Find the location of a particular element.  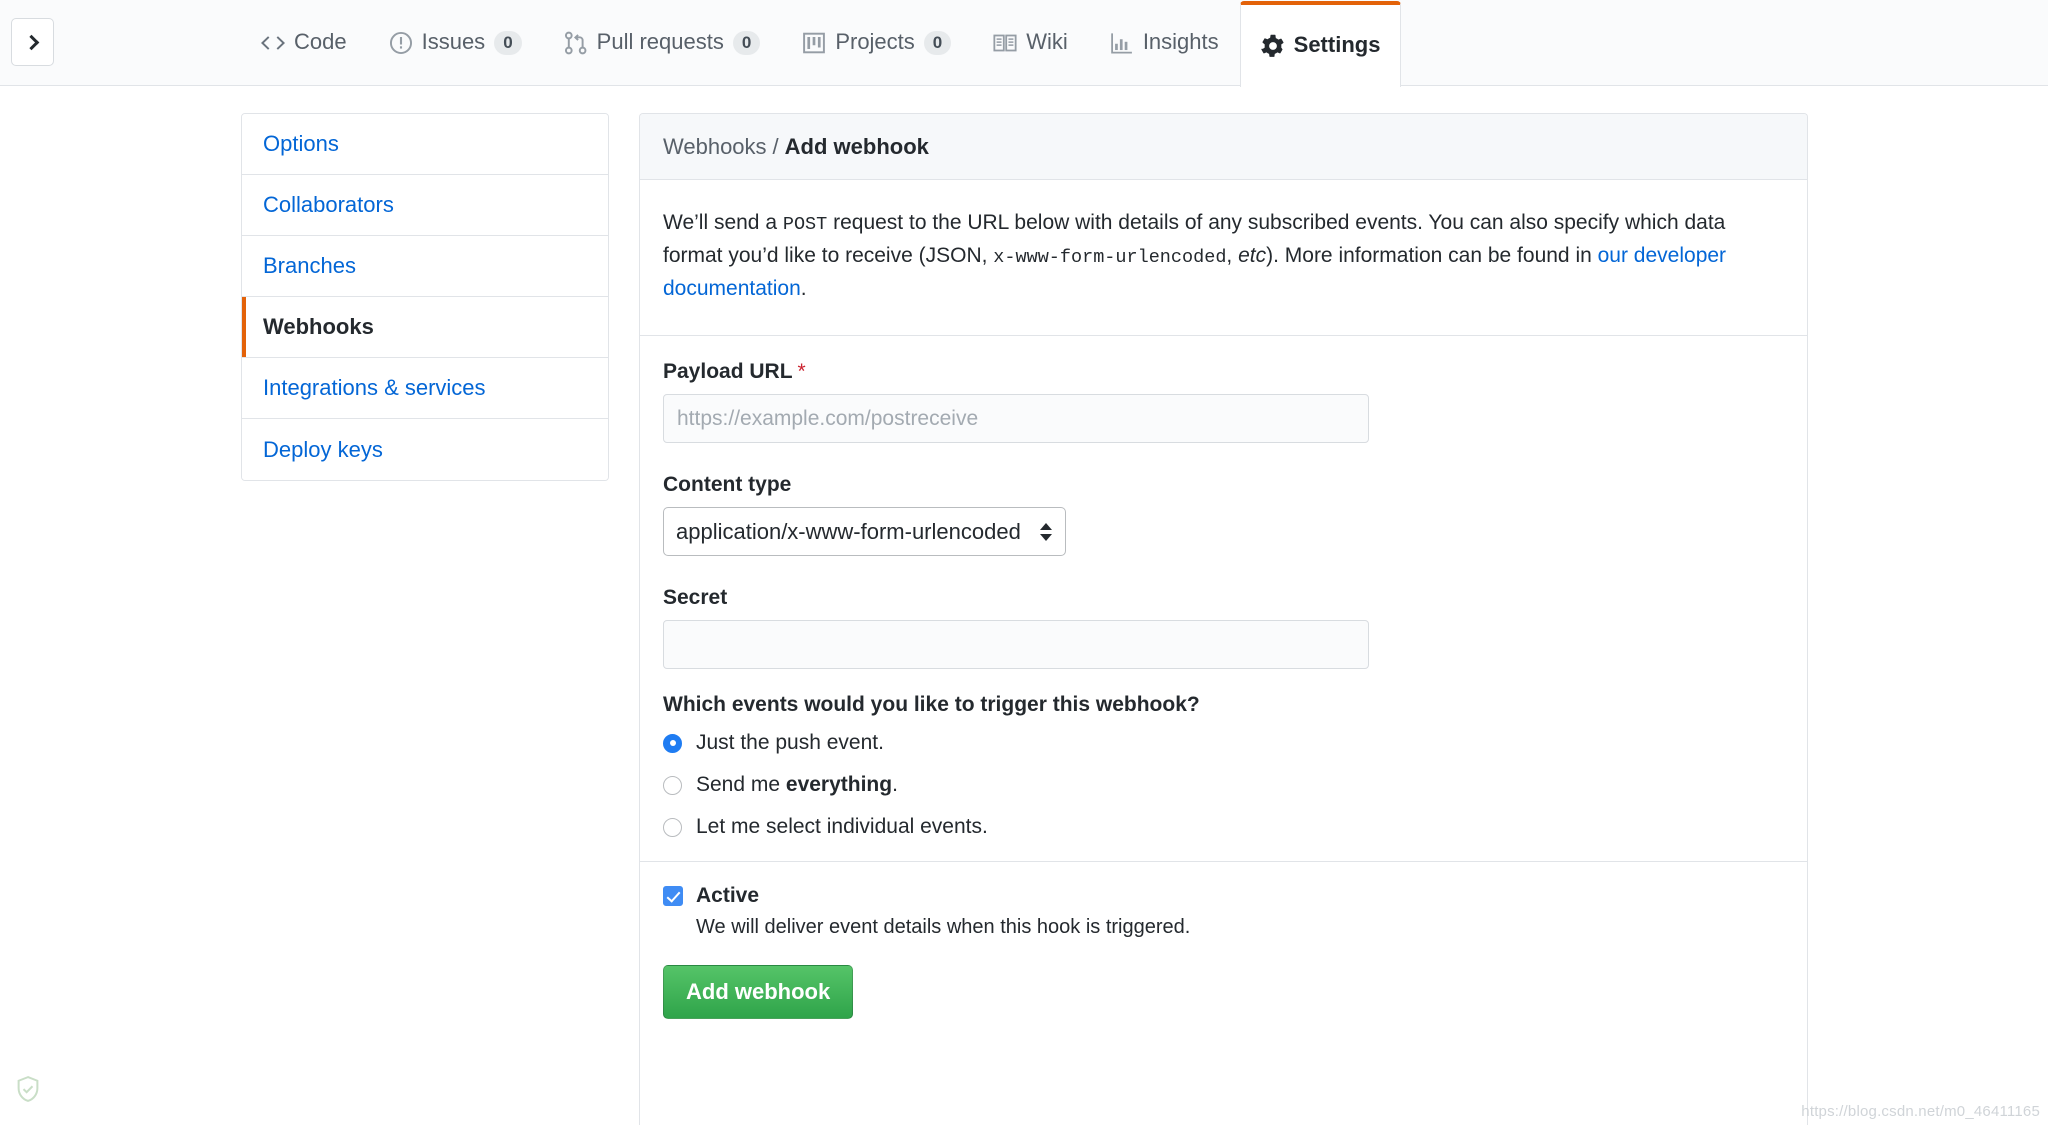

payload-url-input is located at coordinates (1016, 419).